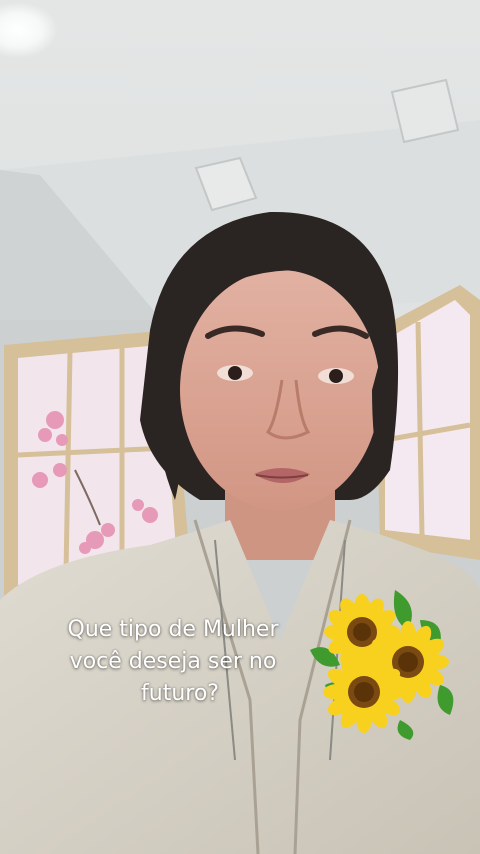  Describe the element at coordinates (173, 629) in the screenshot. I see `caption-line-1: Que tipo de Mulher` at that location.